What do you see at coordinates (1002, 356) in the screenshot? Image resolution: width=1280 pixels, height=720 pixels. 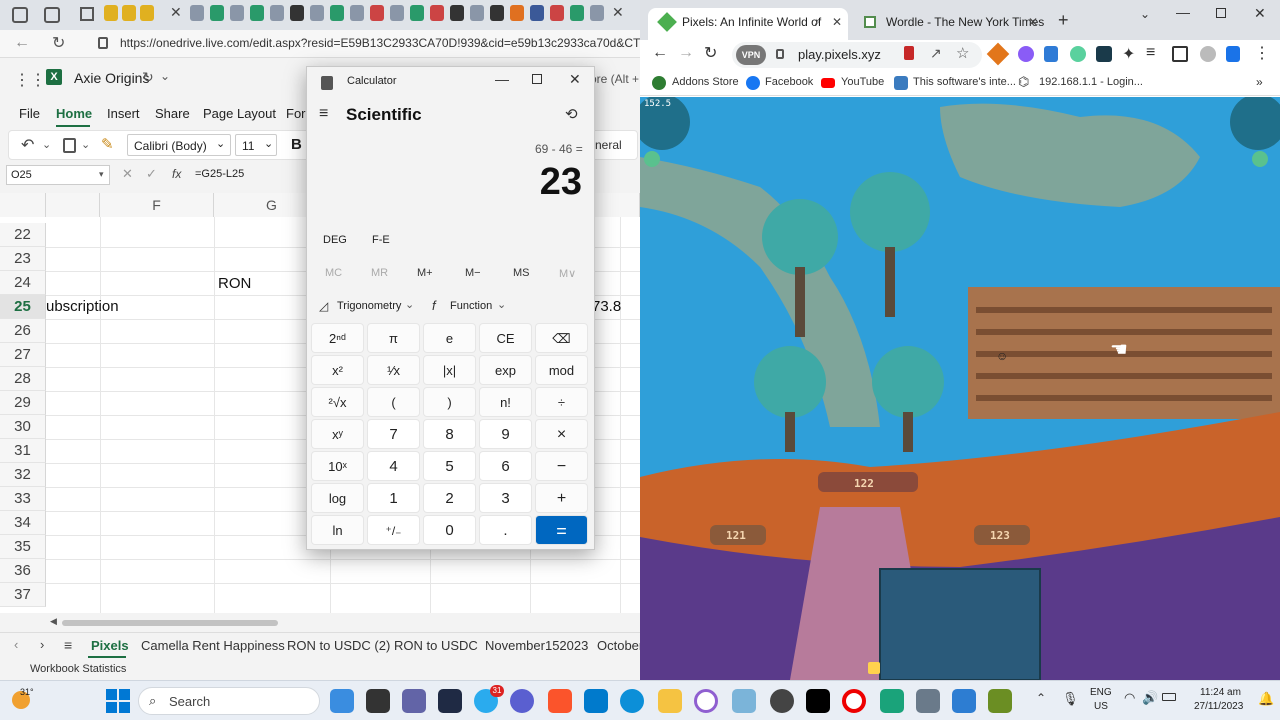 I see `player-character: ☺` at bounding box center [1002, 356].